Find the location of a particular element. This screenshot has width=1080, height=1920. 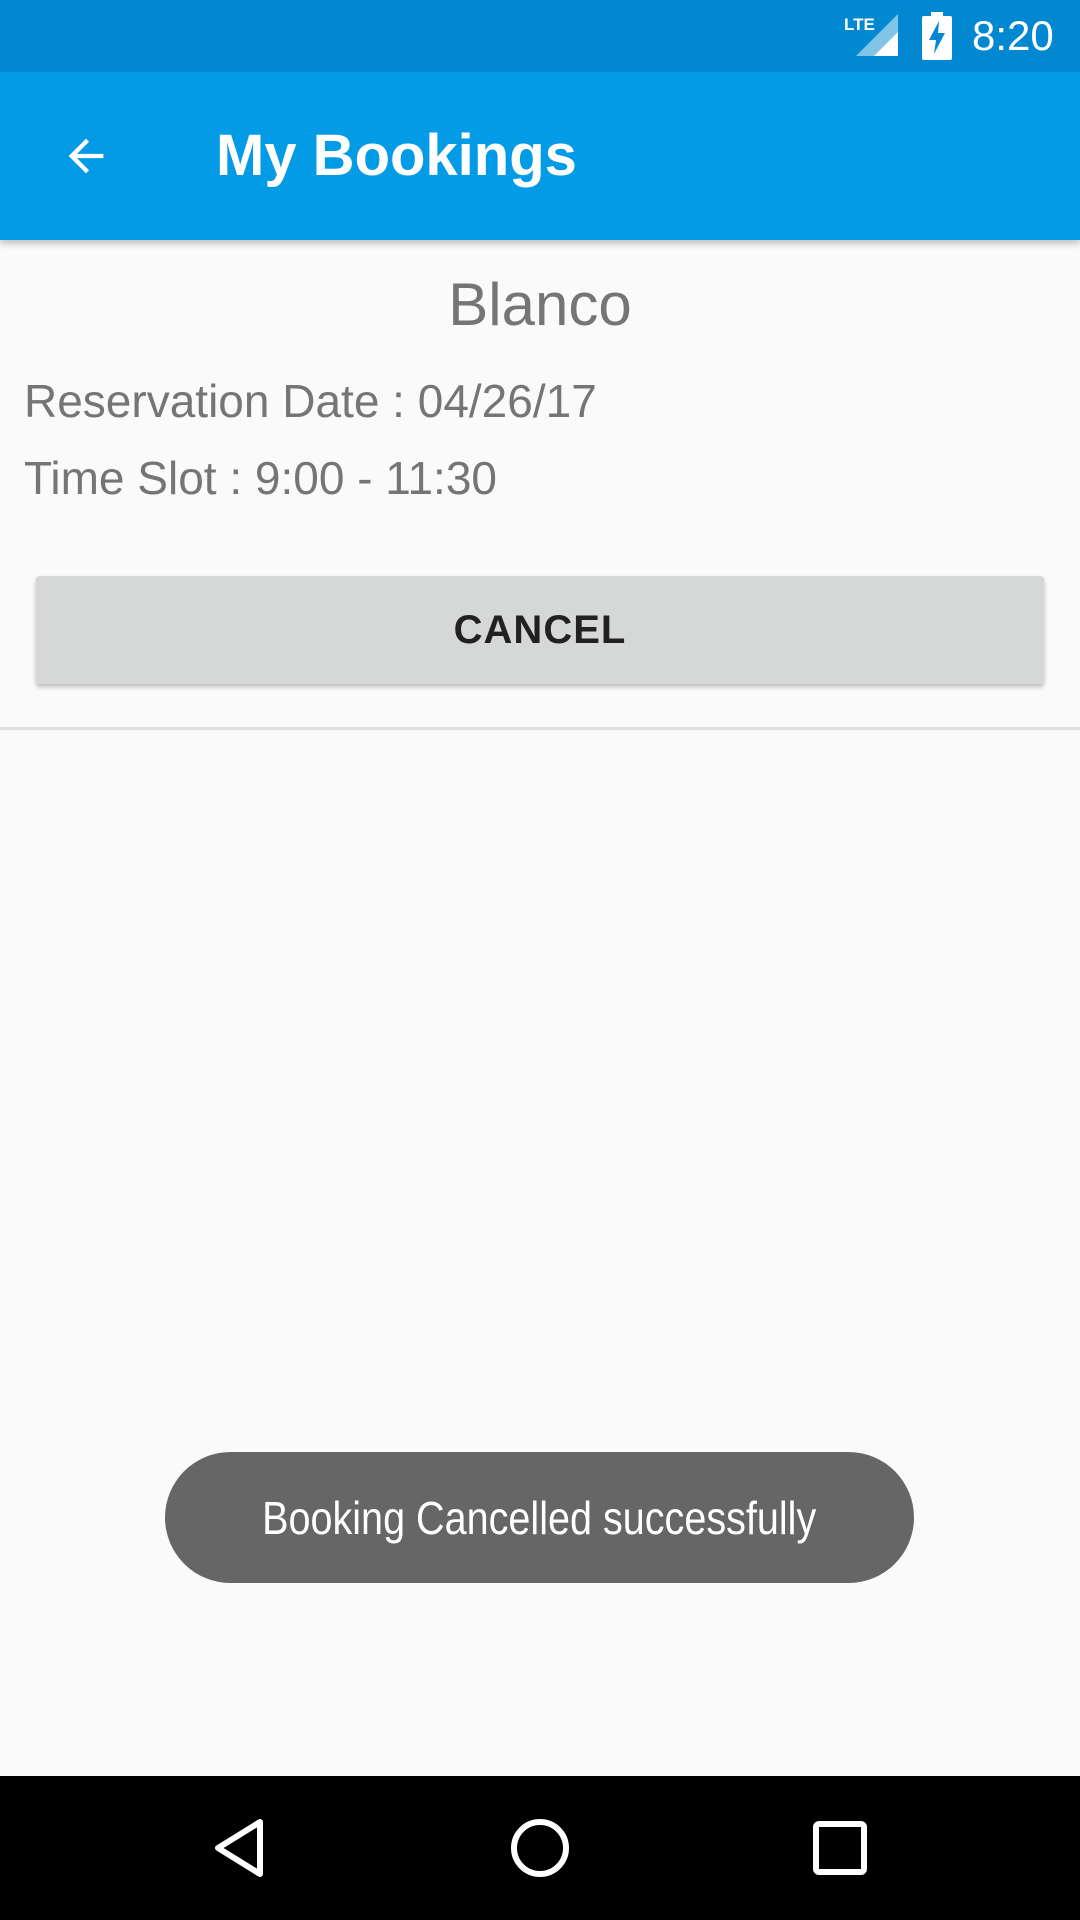

status-bar: LTE 8:20 is located at coordinates (540, 36).